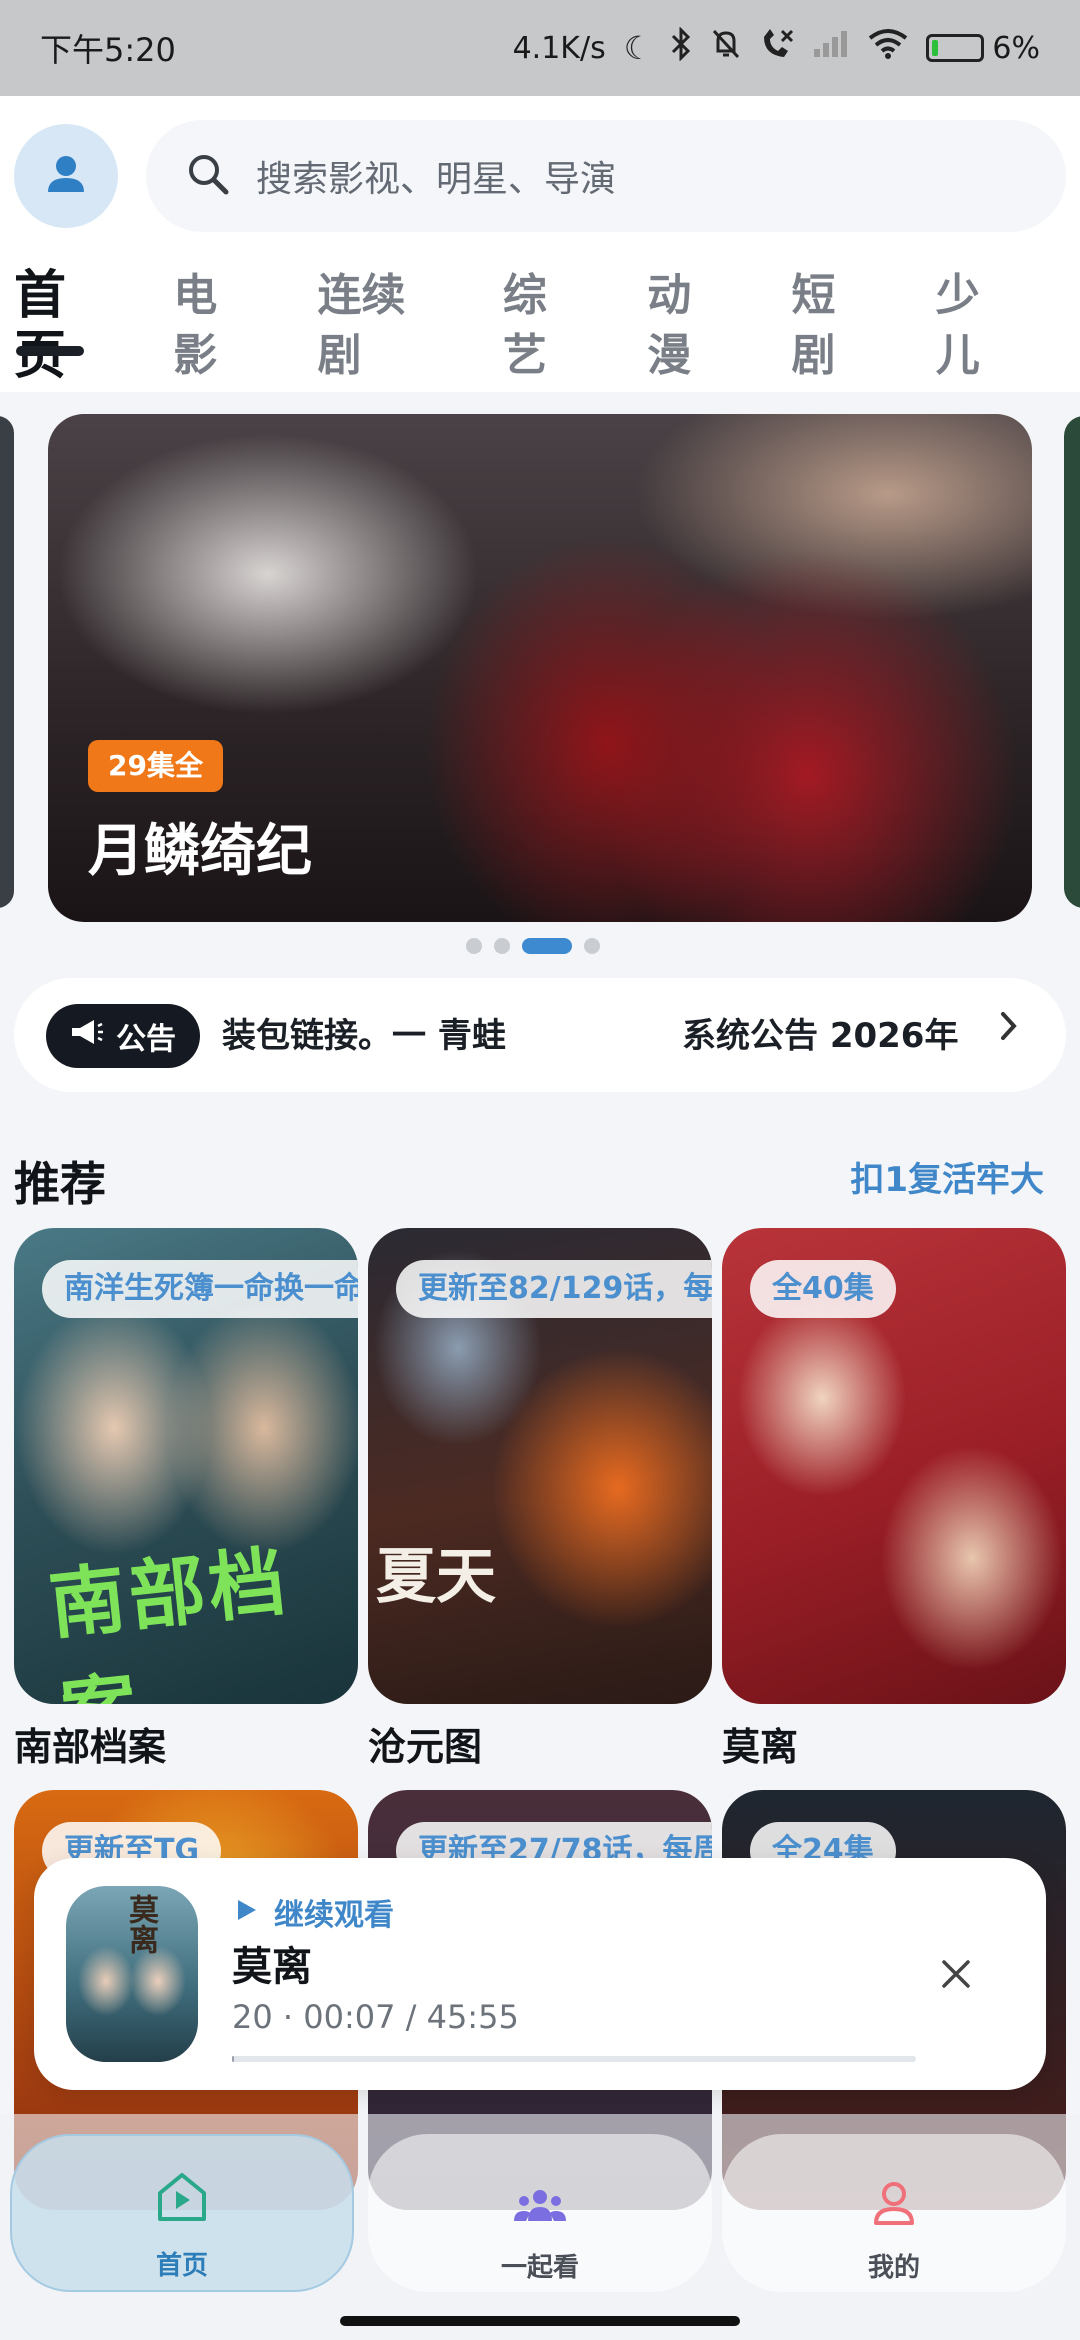 Image resolution: width=1080 pixels, height=2340 pixels. I want to click on call-off-icon, so click(777, 48).